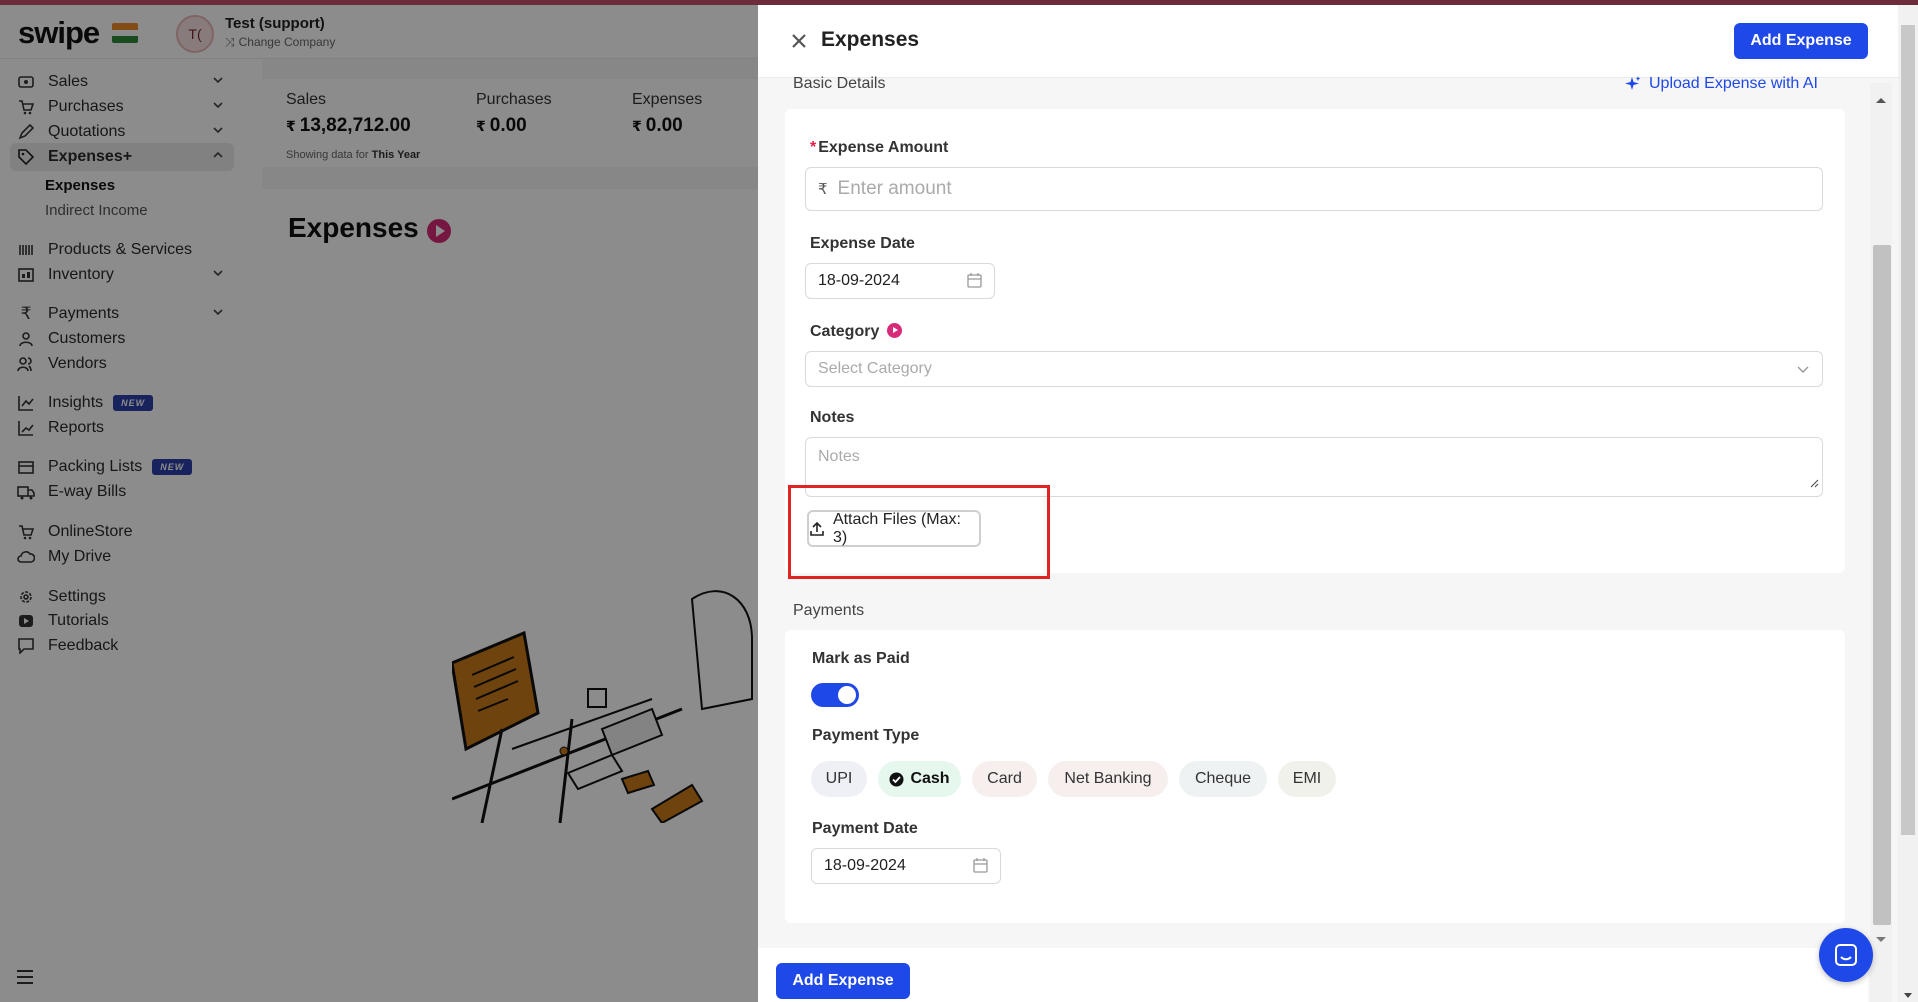 Image resolution: width=1918 pixels, height=1002 pixels. I want to click on payment-type-emi: EMI, so click(1307, 779).